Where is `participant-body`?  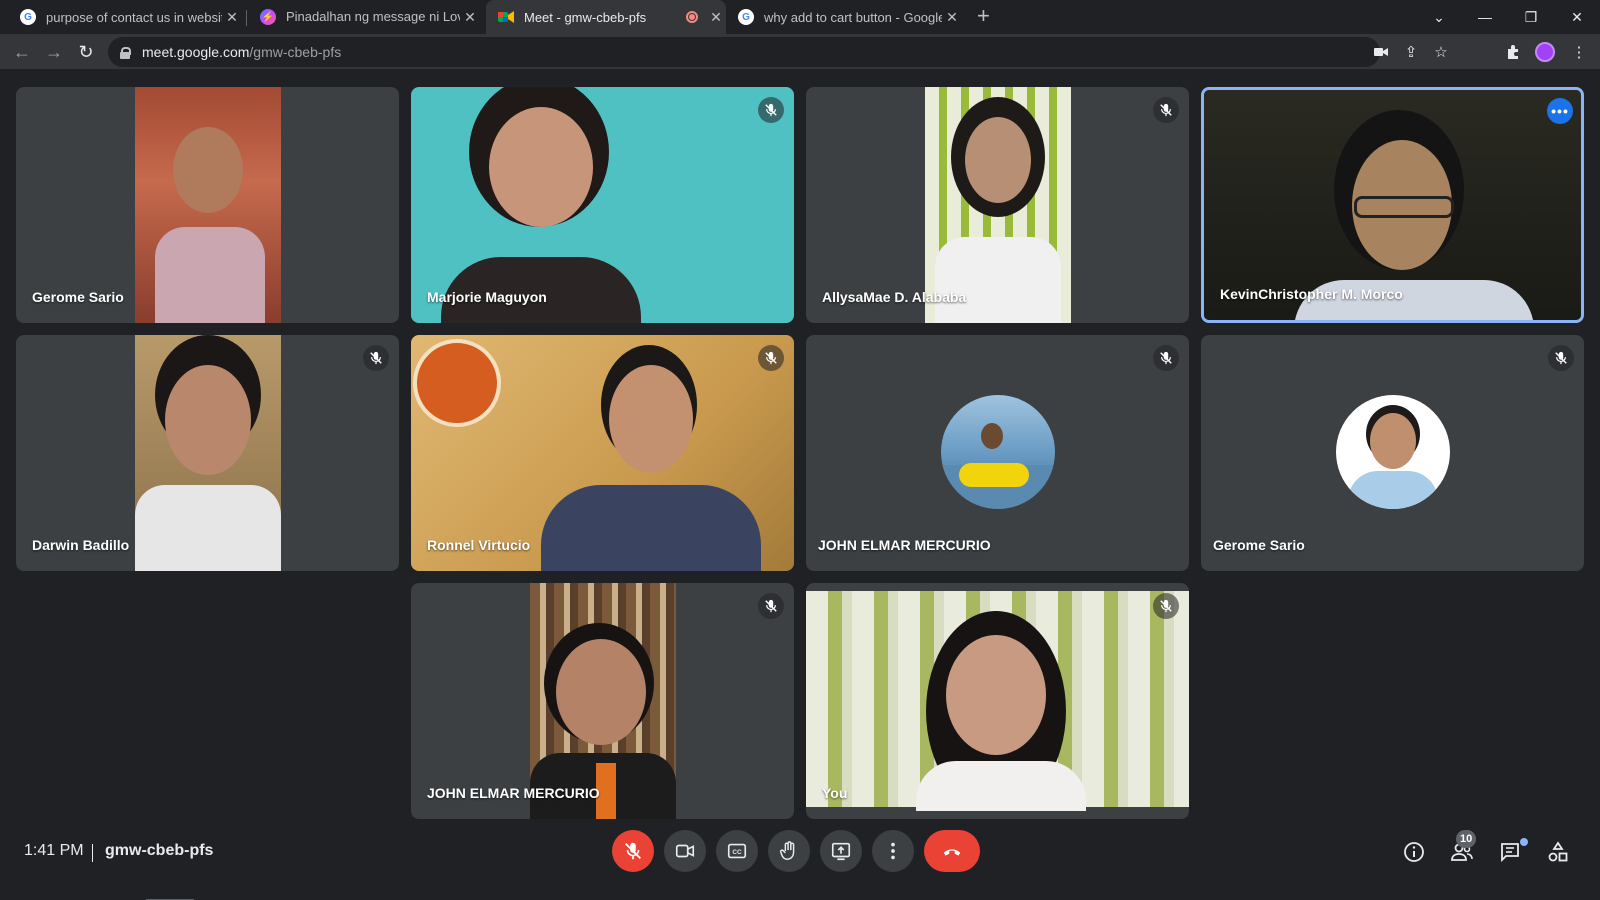
participant-body is located at coordinates (208, 528).